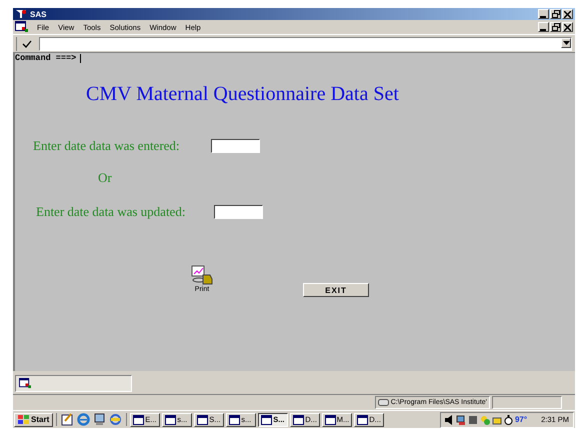 The width and height of the screenshot is (578, 430). Describe the element at coordinates (202, 275) in the screenshot. I see `printer-chart-icon` at that location.